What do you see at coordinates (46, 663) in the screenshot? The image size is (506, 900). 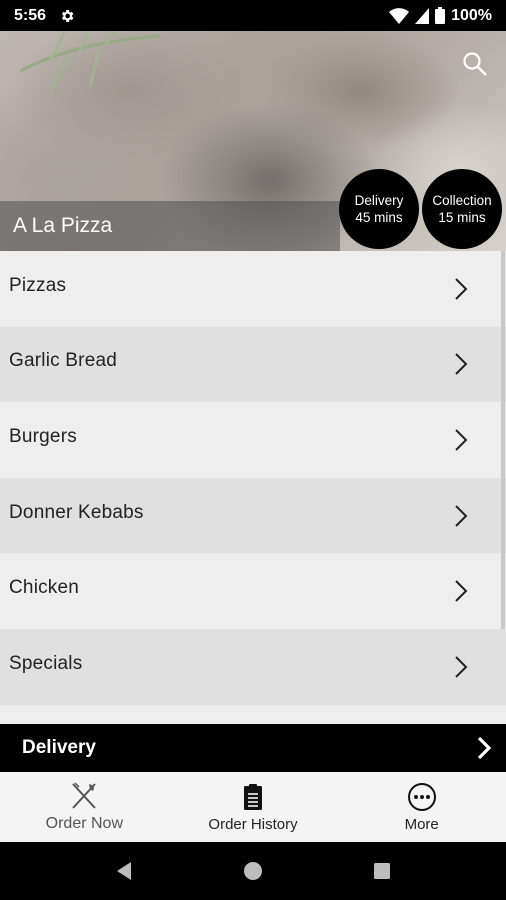 I see `menu-item-label: Specials` at bounding box center [46, 663].